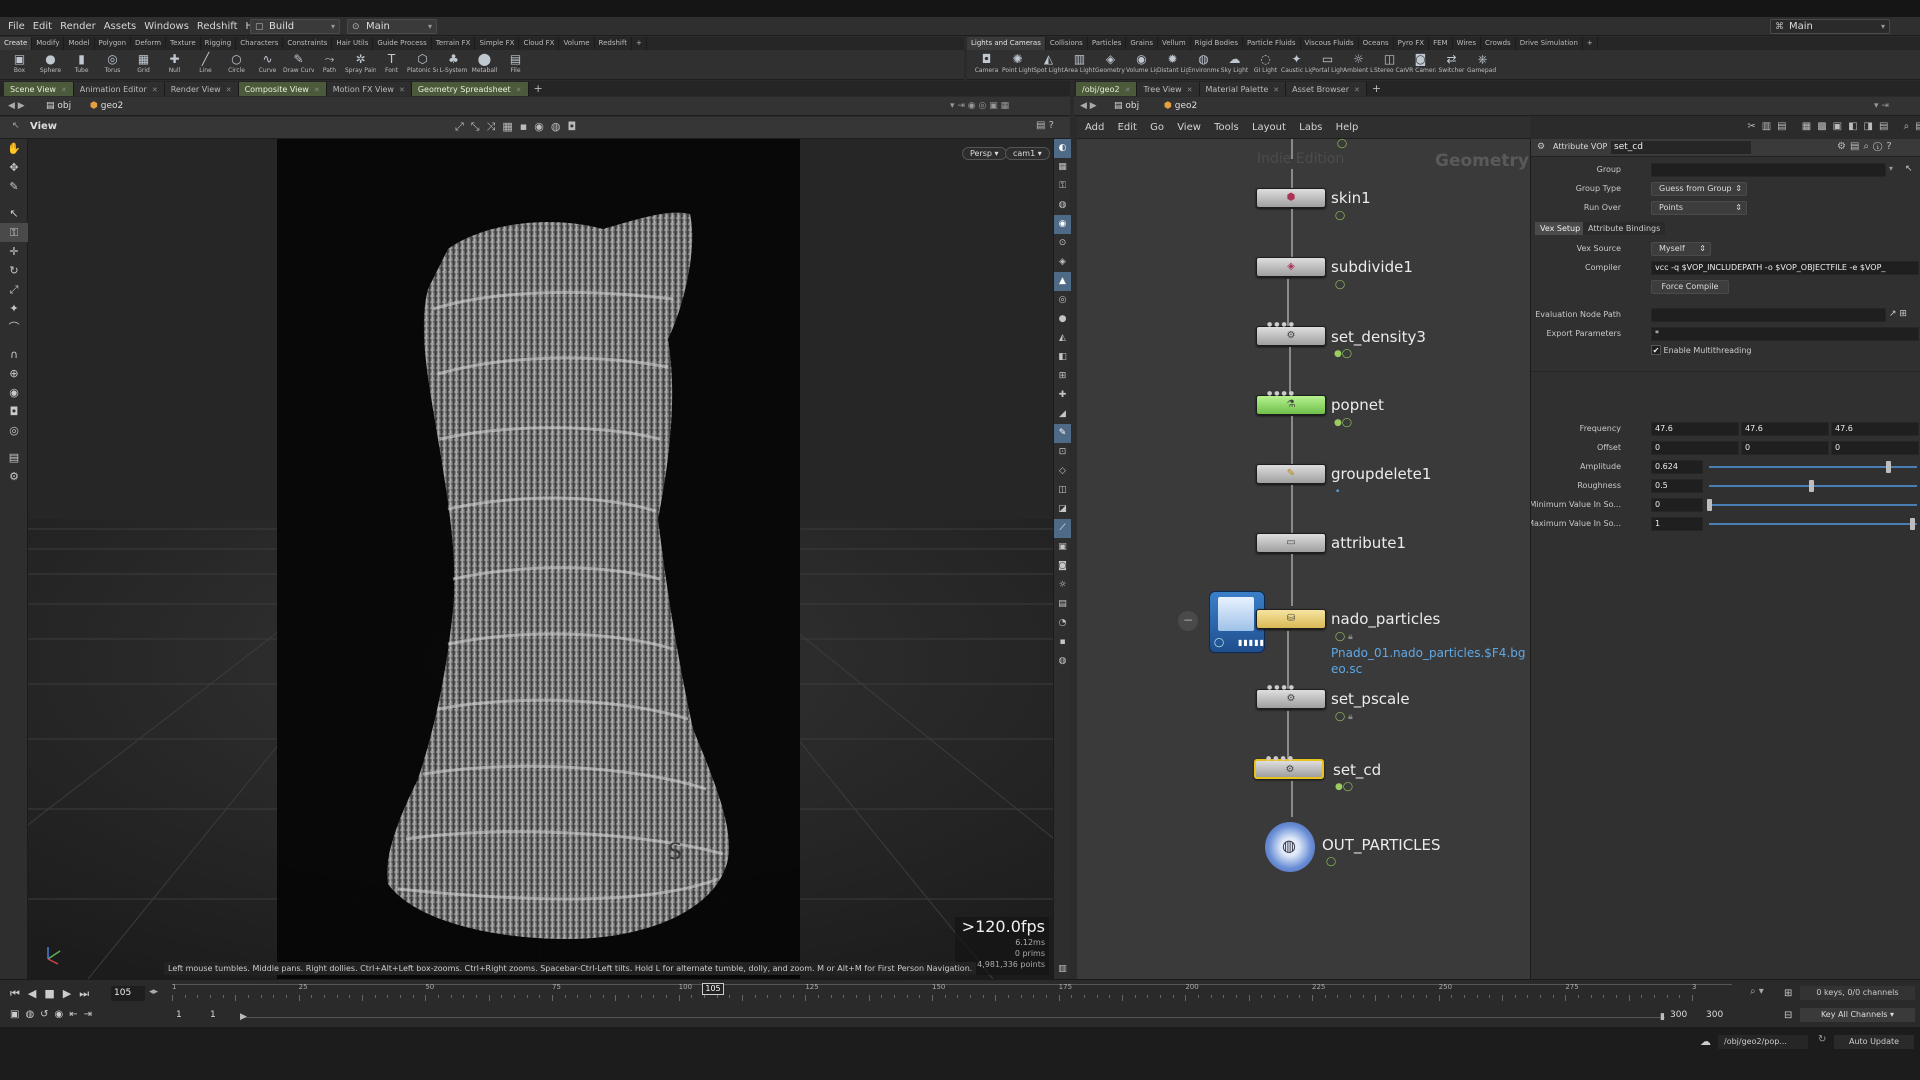 The height and width of the screenshot is (1080, 1920). What do you see at coordinates (1498, 43) in the screenshot?
I see `shelf-tab-crowds: Crowds` at bounding box center [1498, 43].